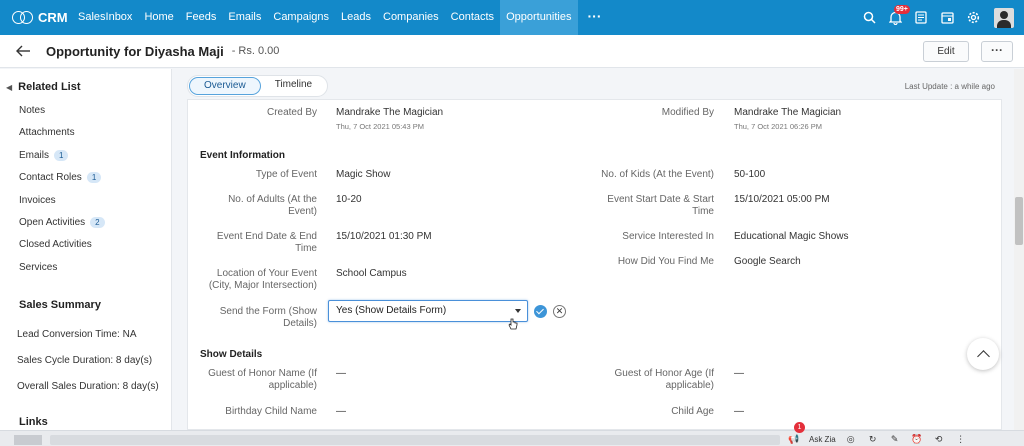 This screenshot has width=1024, height=446. I want to click on sidebar-item-closed-activities: Closed Activities, so click(62, 249).